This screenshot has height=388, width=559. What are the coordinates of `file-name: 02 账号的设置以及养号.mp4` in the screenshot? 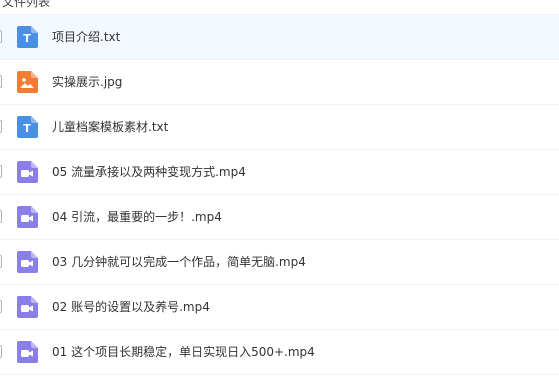 It's located at (131, 307).